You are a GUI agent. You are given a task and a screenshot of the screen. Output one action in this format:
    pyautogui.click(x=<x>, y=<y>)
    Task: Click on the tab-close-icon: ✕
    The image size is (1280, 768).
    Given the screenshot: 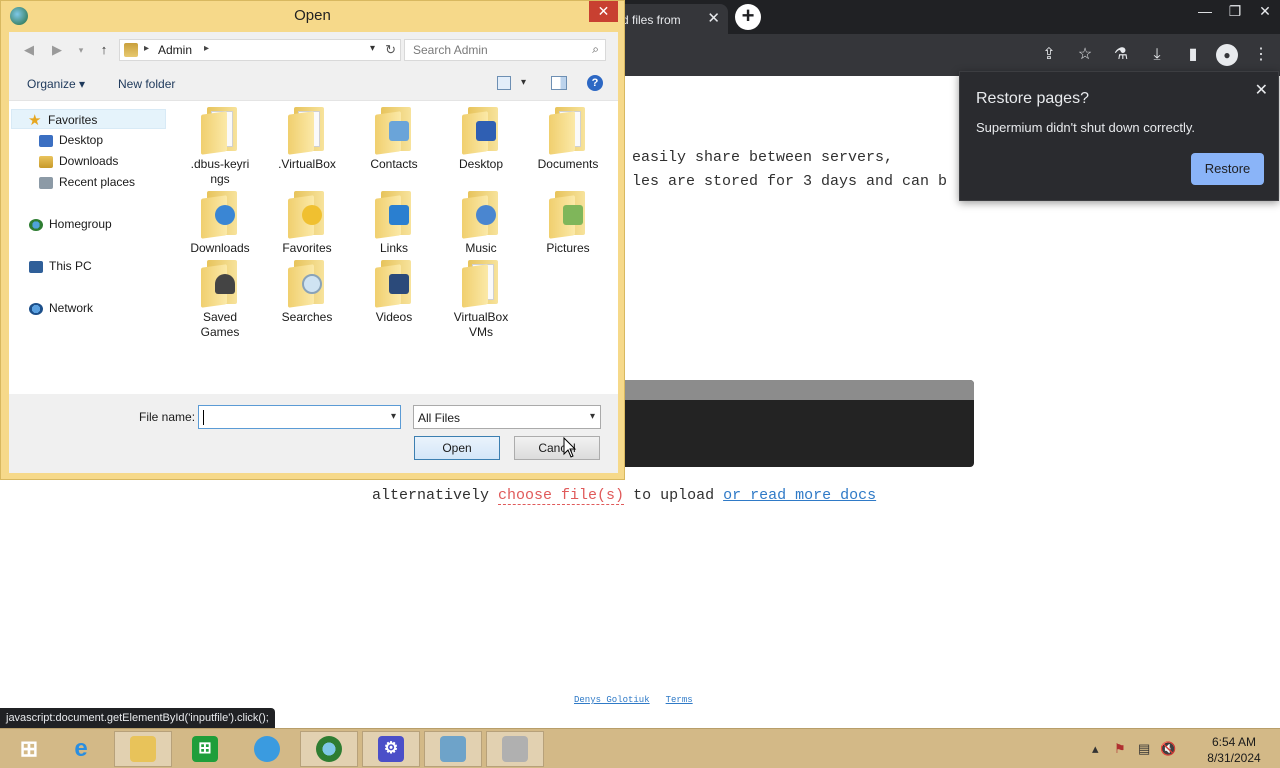 What is the action you would take?
    pyautogui.click(x=713, y=18)
    